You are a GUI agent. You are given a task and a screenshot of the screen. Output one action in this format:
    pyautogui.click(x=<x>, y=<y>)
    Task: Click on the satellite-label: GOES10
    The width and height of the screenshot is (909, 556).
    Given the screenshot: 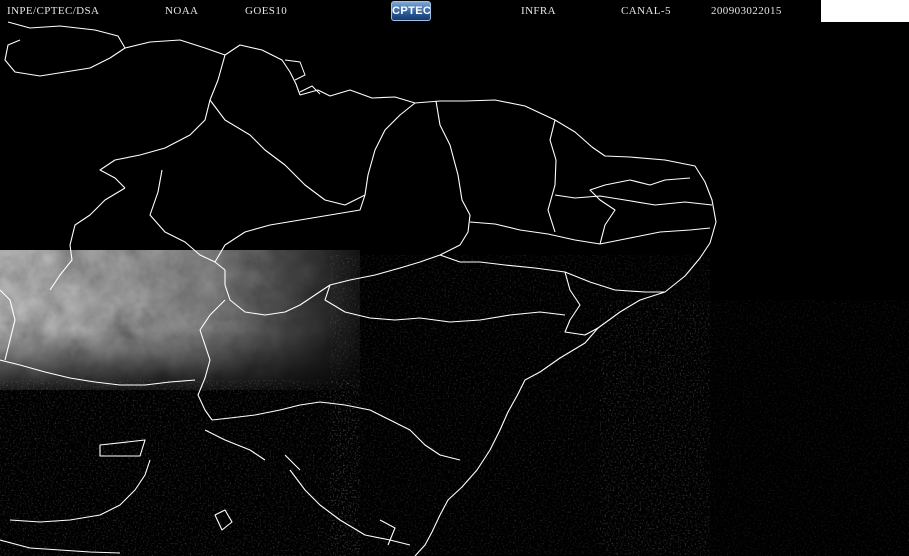 What is the action you would take?
    pyautogui.click(x=266, y=11)
    